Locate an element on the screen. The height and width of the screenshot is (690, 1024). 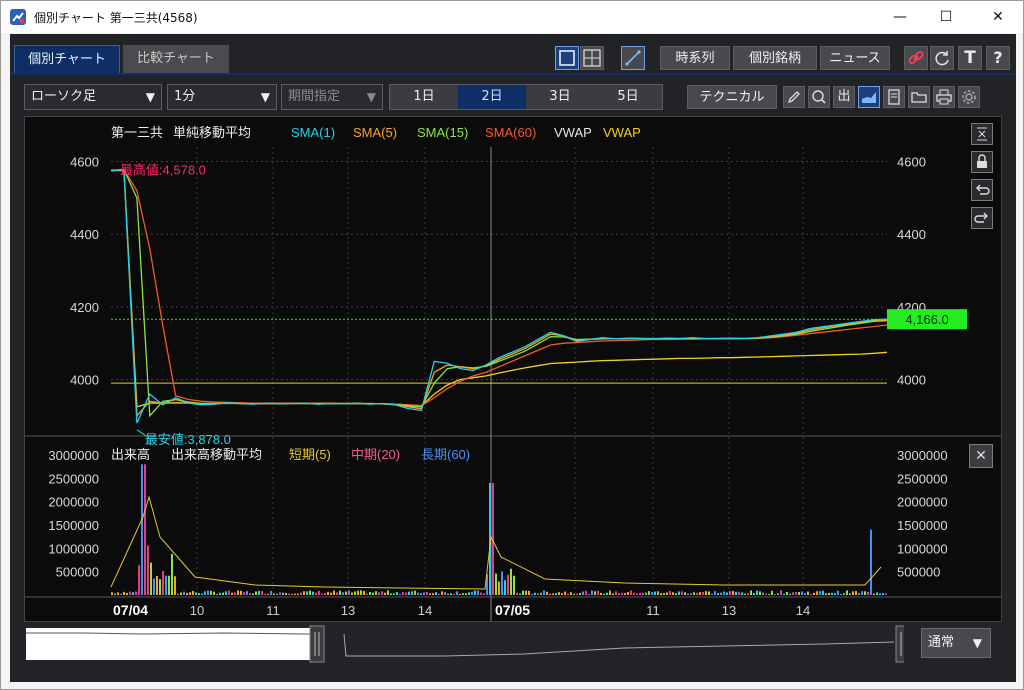
news-button: ニュース is located at coordinates (855, 58).